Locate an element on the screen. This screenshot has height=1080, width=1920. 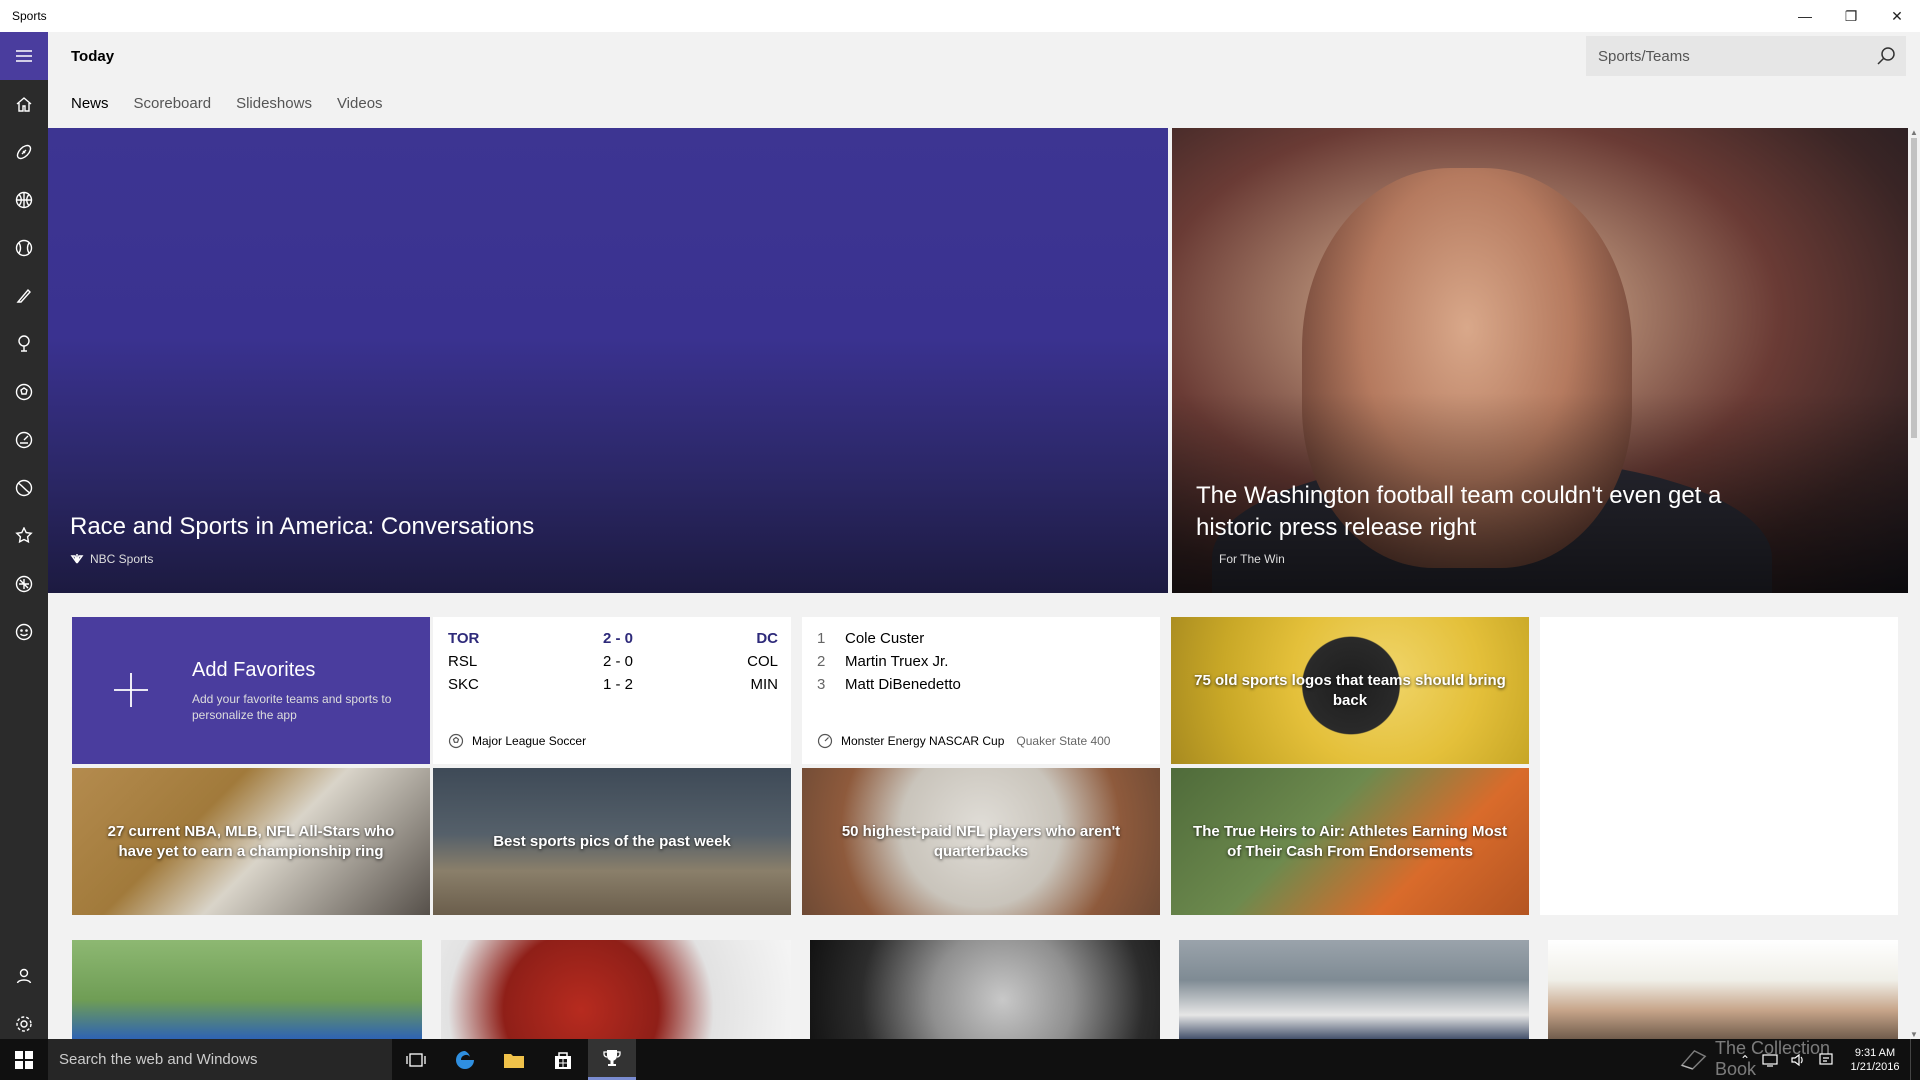
baseball-icon is located at coordinates (24, 248).